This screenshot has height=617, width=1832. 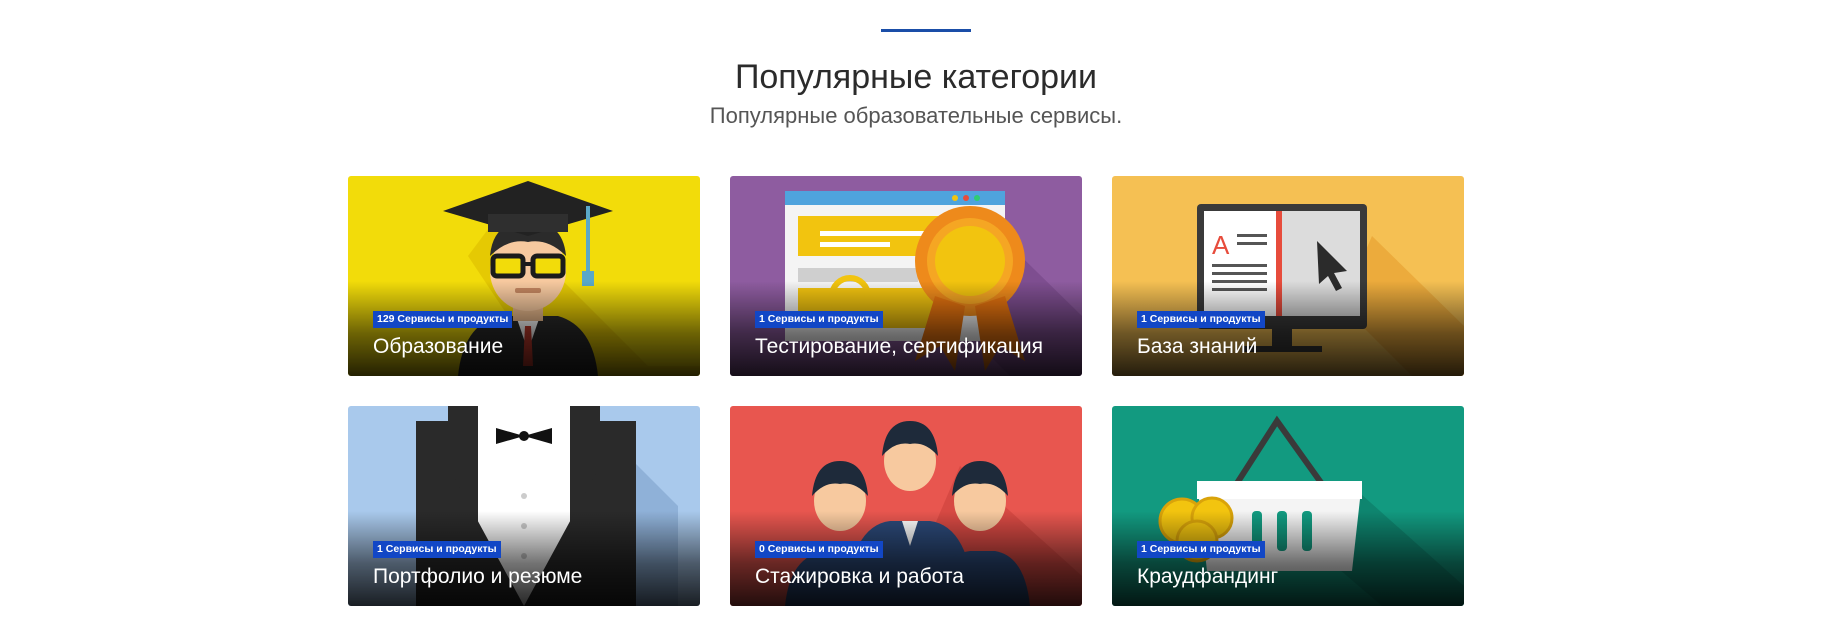 I want to click on category-card-internship: 0 Сервисы и продукты Стажировка и работа, so click(x=906, y=506).